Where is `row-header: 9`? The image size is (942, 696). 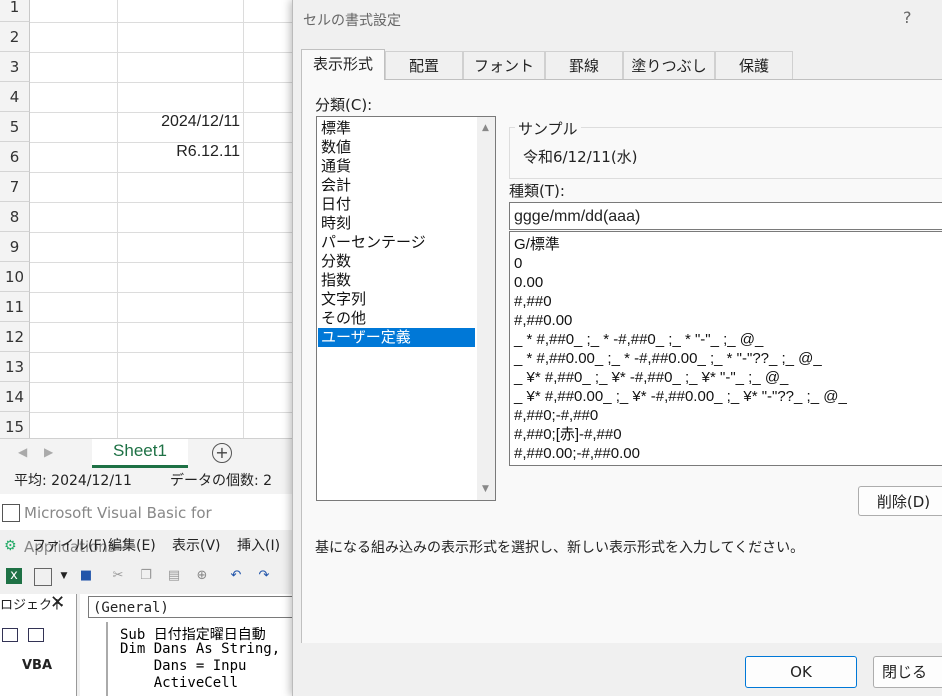
row-header: 9 is located at coordinates (15, 247).